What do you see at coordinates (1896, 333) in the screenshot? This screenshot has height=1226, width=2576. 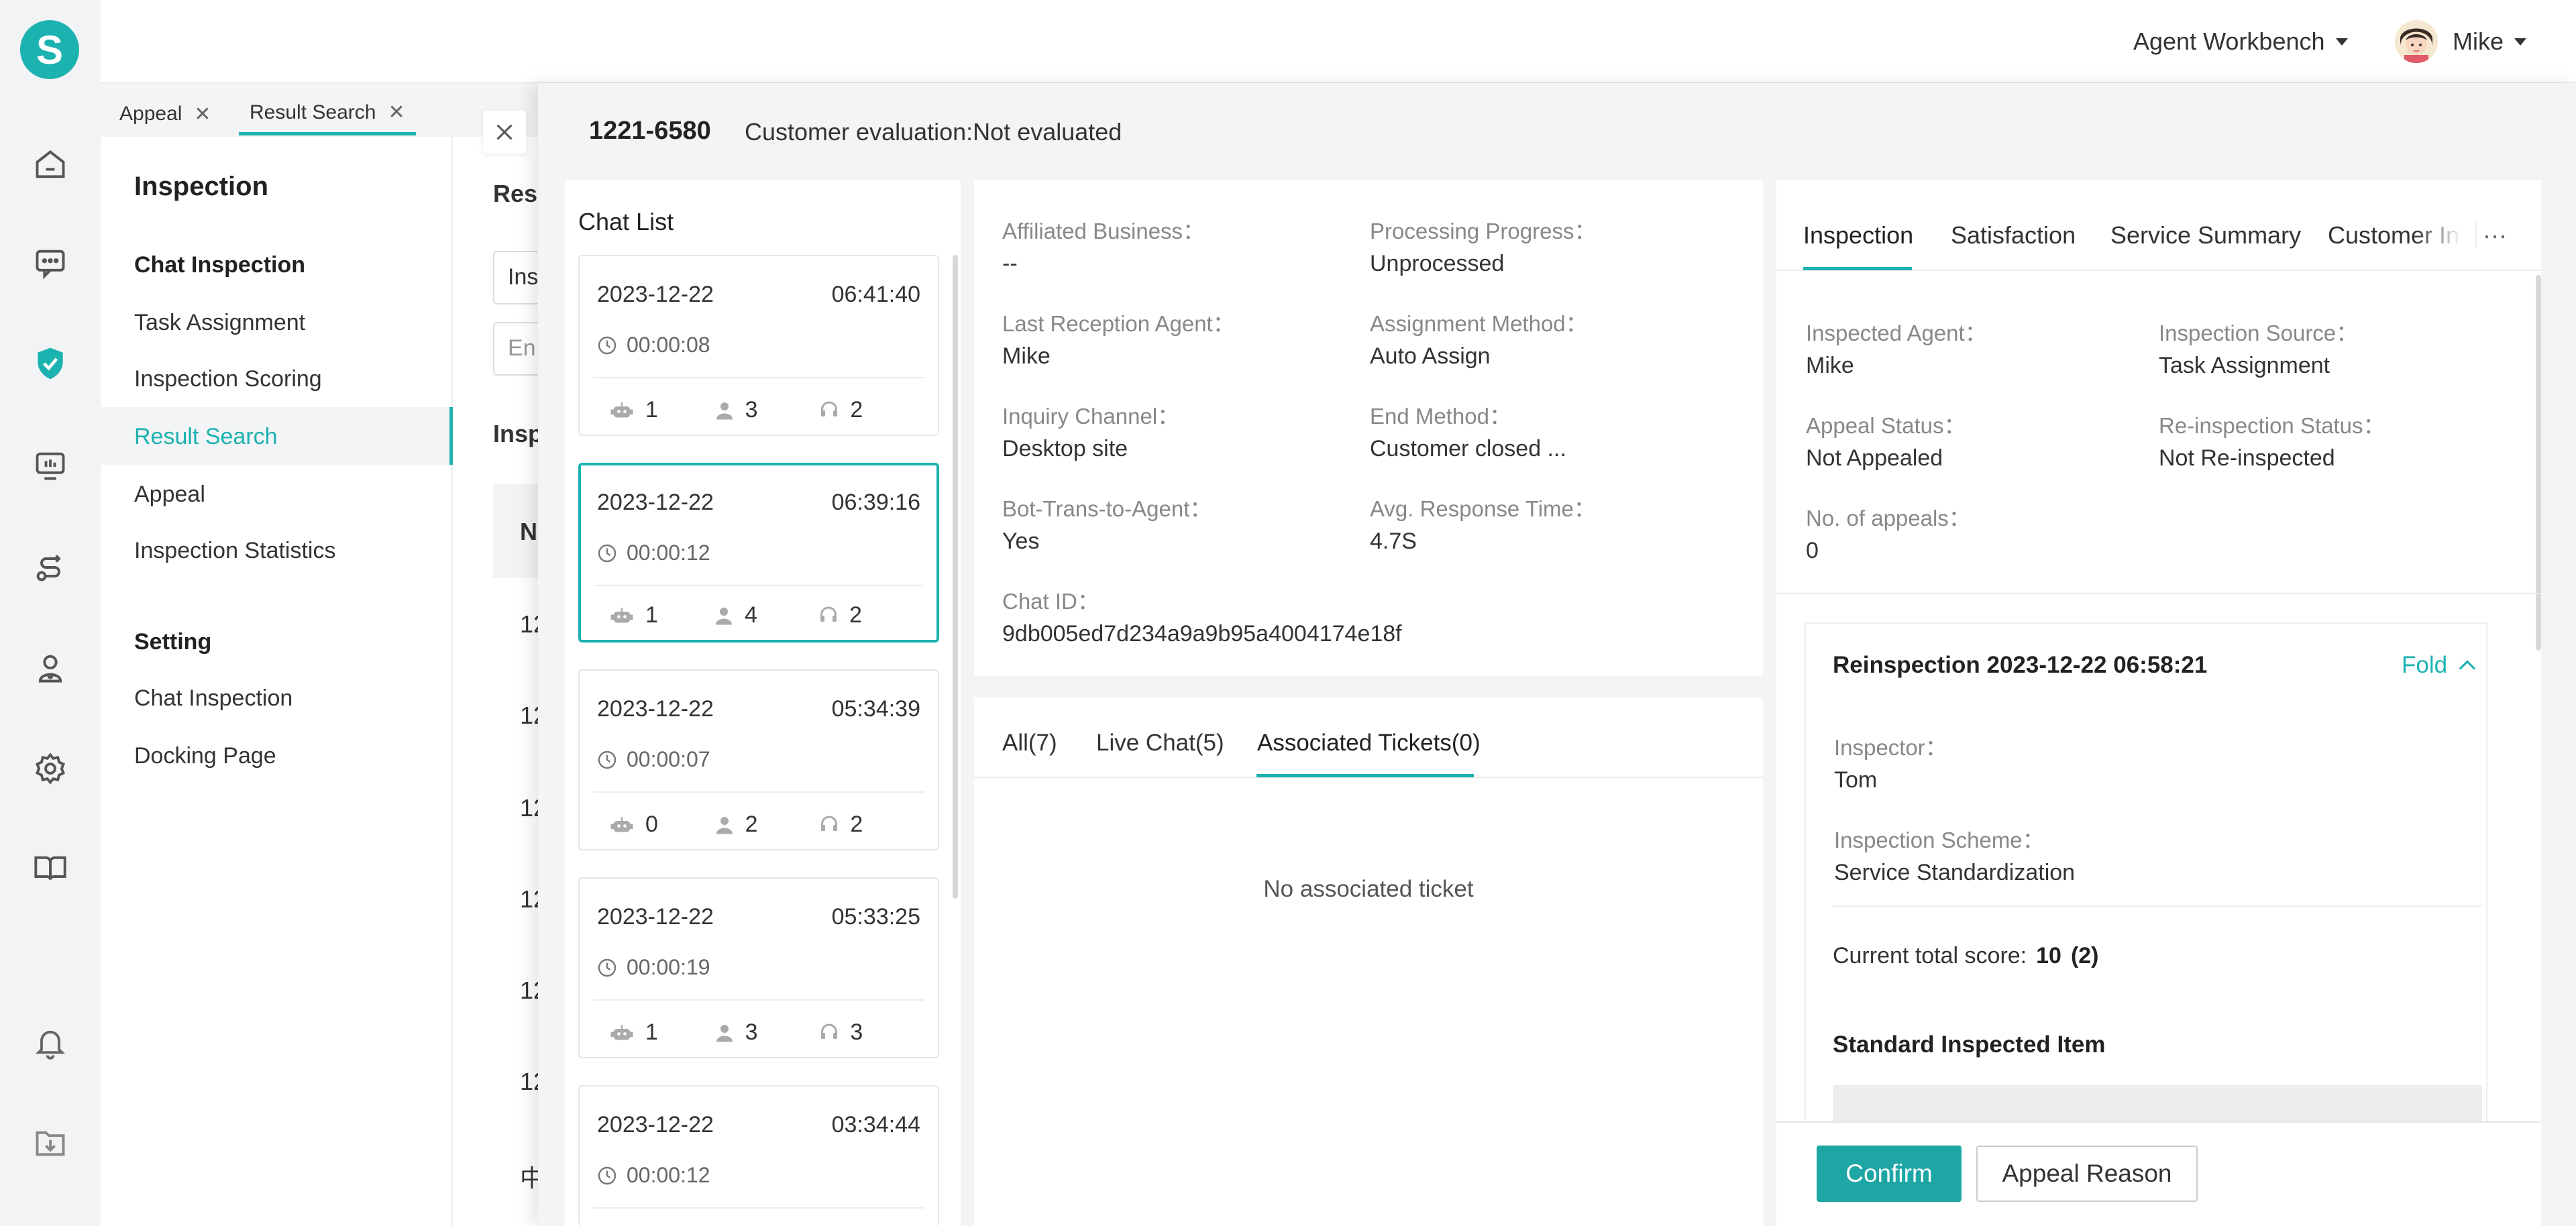 I see `inspected-agent-label: Inspected Agent：` at bounding box center [1896, 333].